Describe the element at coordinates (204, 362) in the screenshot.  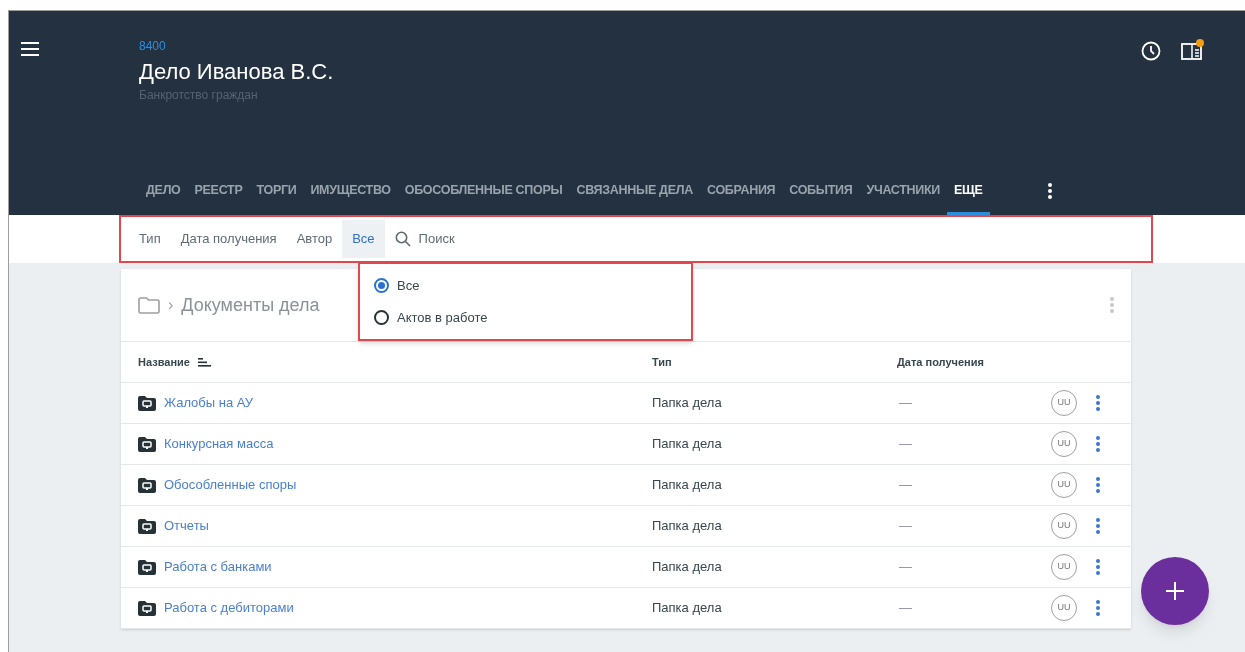
I see `sort-icon` at that location.